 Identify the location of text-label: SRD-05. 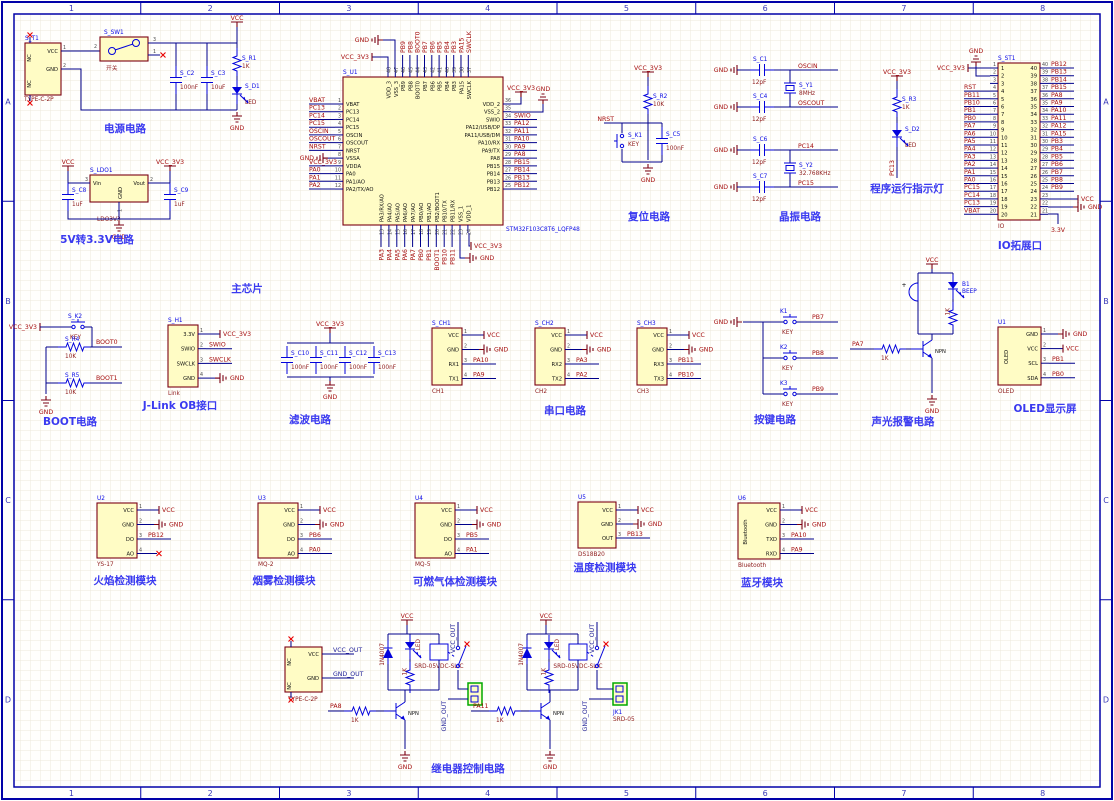
(624, 720).